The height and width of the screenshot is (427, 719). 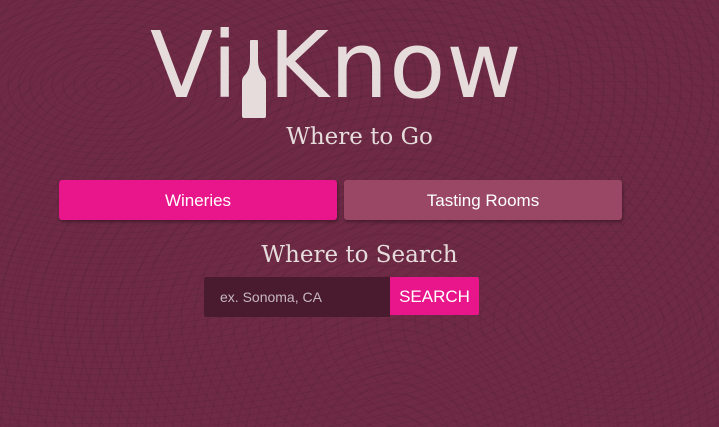 What do you see at coordinates (198, 200) in the screenshot?
I see `tab-wineries: Wineries` at bounding box center [198, 200].